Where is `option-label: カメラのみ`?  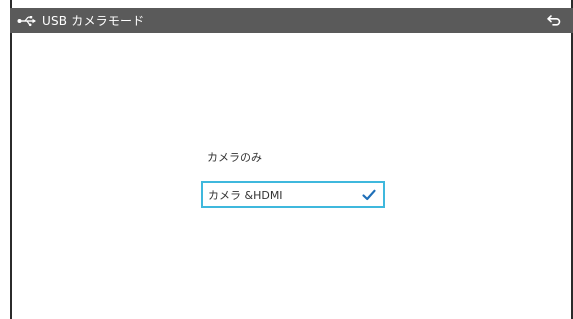 option-label: カメラのみ is located at coordinates (234, 157).